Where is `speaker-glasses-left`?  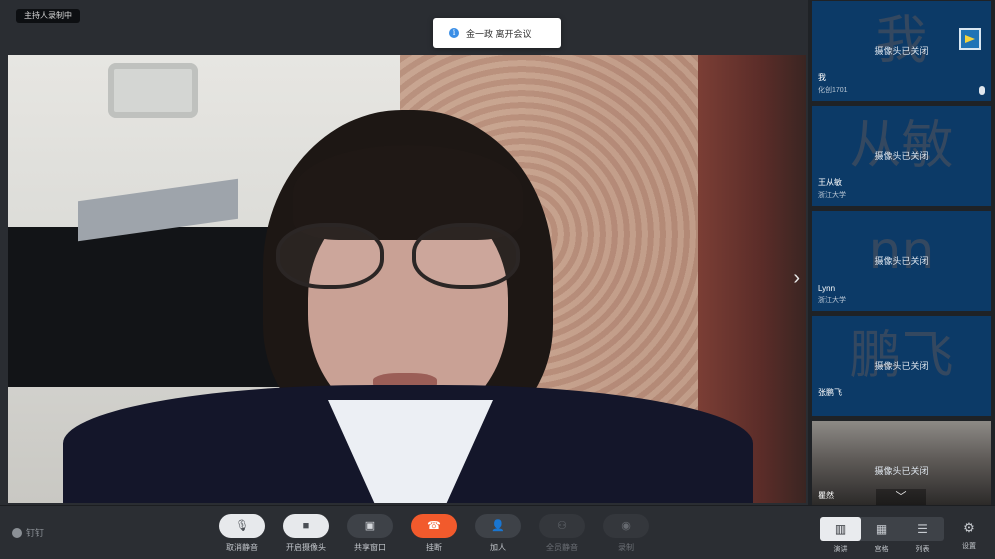 speaker-glasses-left is located at coordinates (330, 256).